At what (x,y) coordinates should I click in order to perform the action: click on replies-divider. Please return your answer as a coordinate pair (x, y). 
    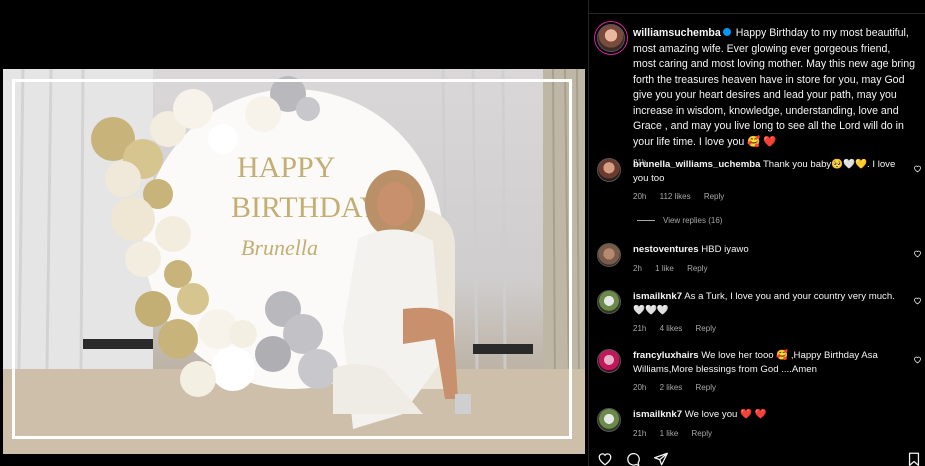
    Looking at the image, I should click on (646, 221).